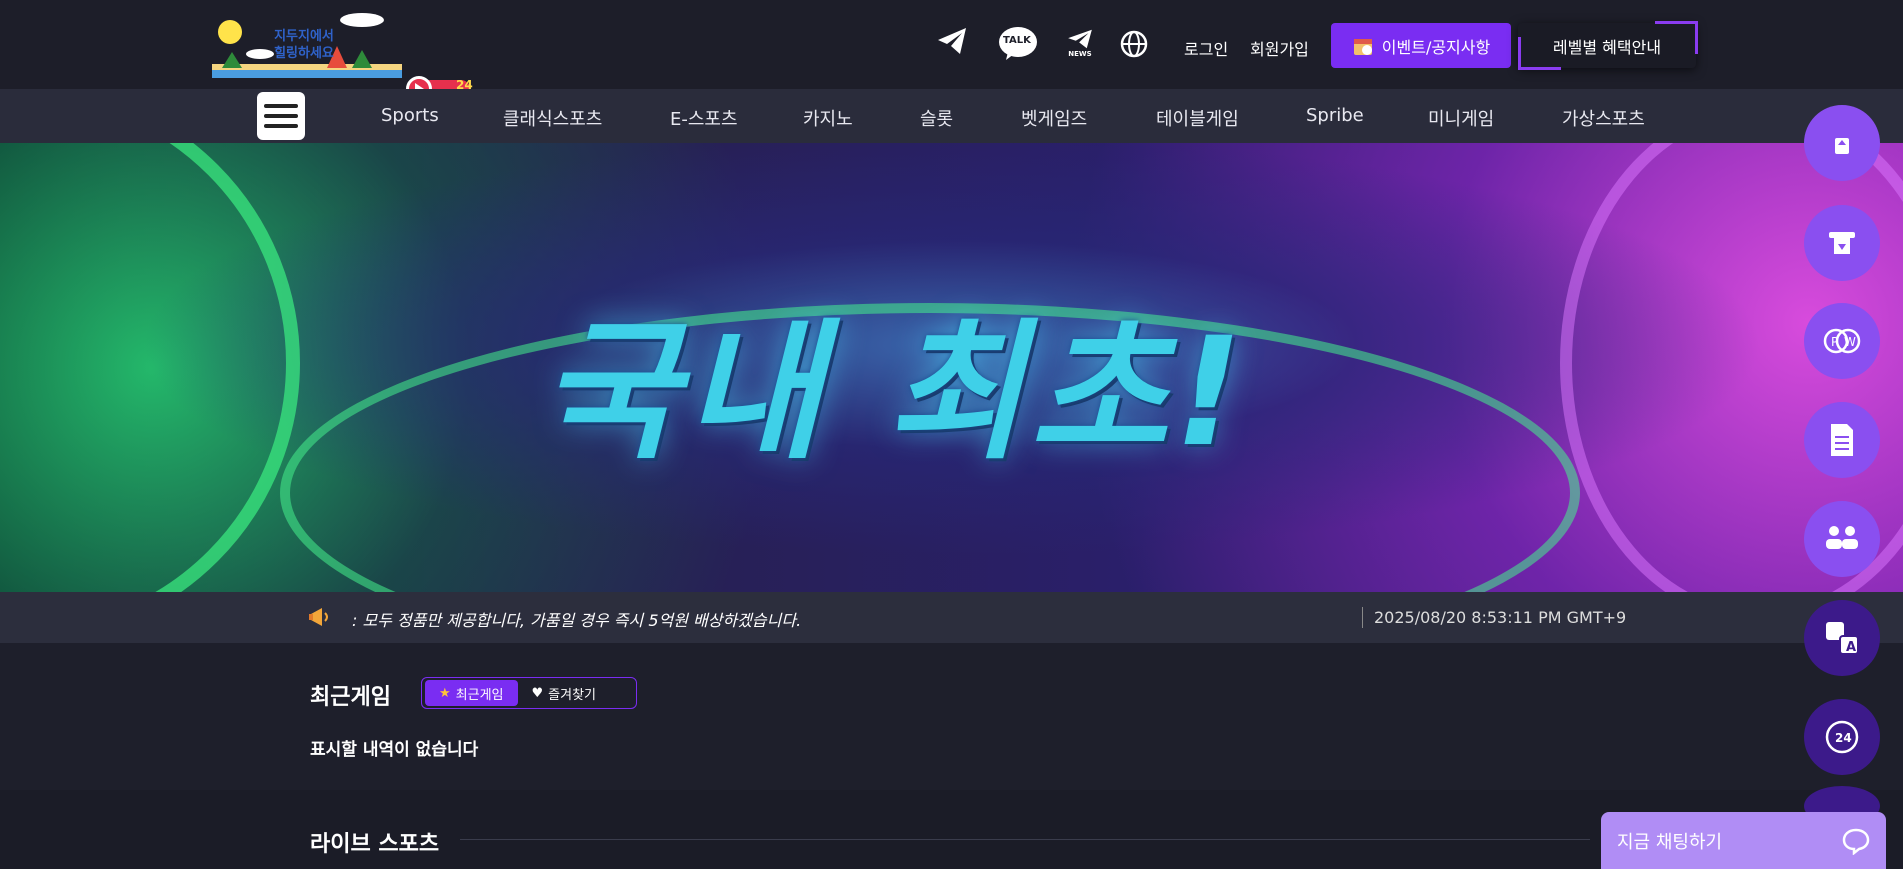  I want to click on recent-tabs: ★ 최근게임 ♥ 즐겨찾기, so click(529, 693).